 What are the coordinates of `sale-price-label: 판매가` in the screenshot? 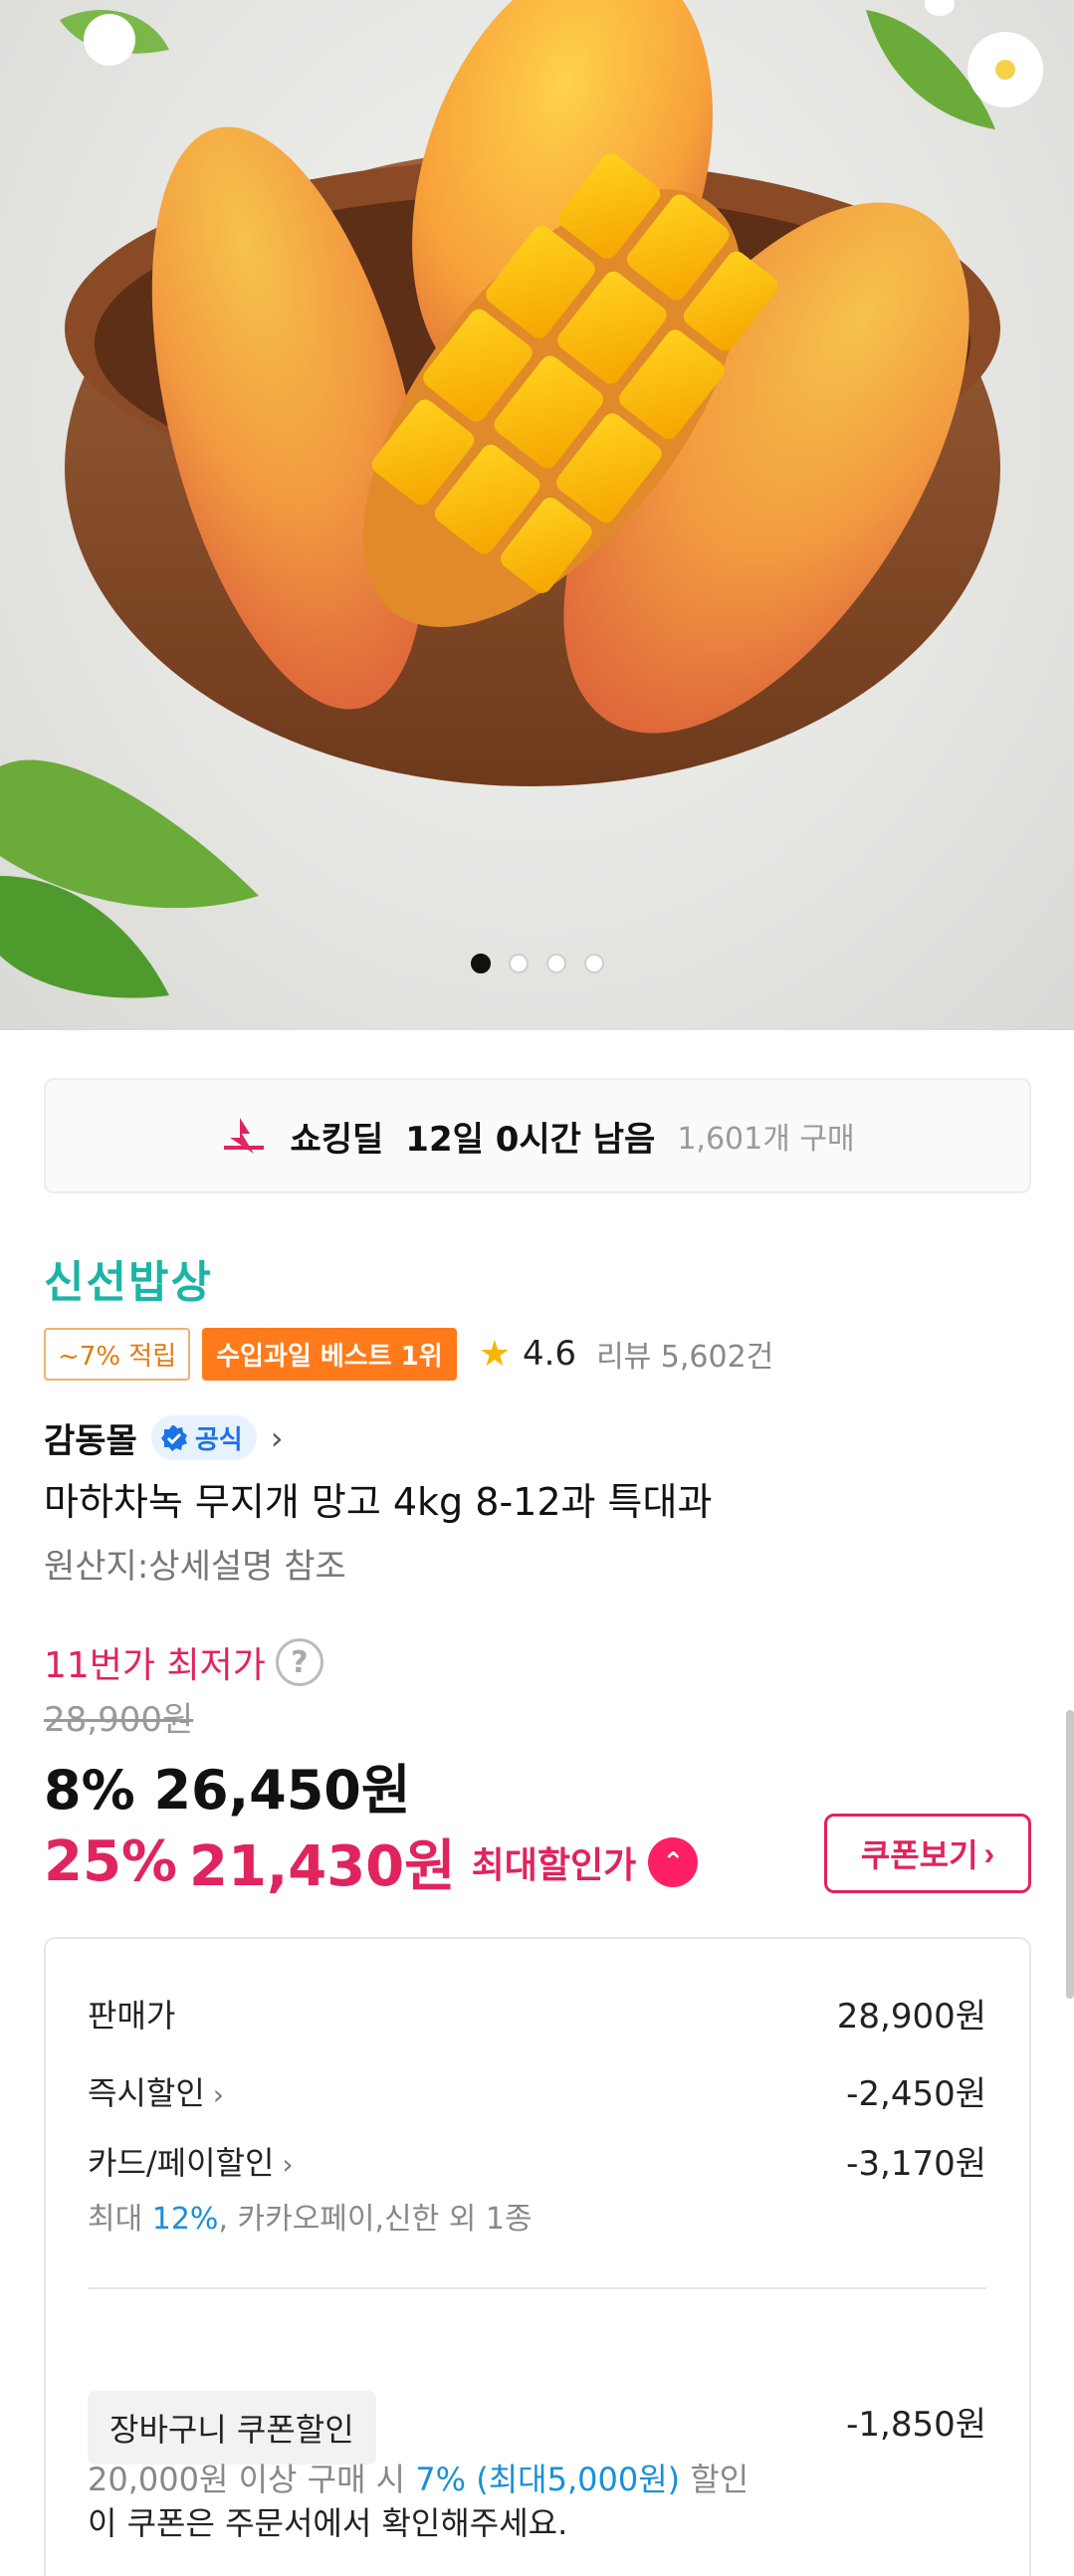 It's located at (132, 2015).